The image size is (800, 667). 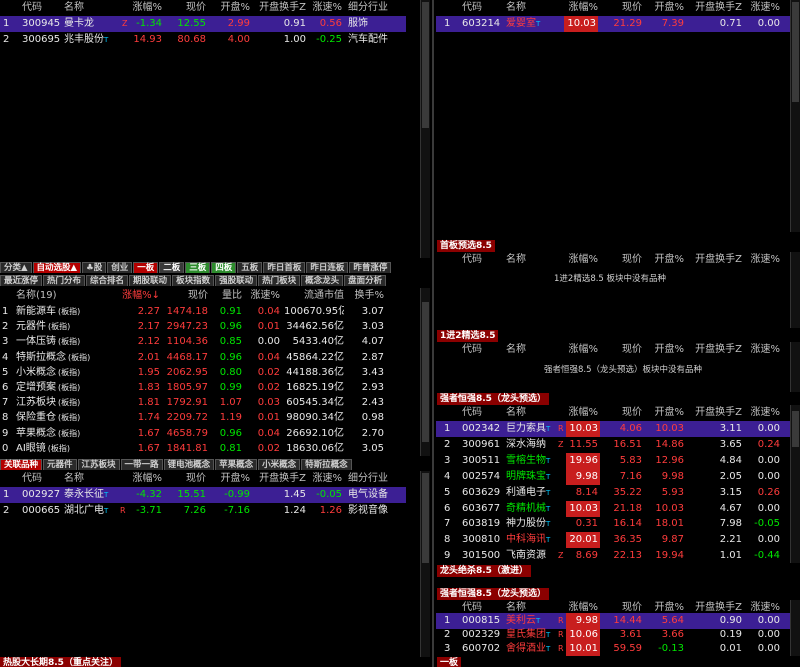 What do you see at coordinates (107, 280) in the screenshot?
I see `tab-overall-rank: 综合排名` at bounding box center [107, 280].